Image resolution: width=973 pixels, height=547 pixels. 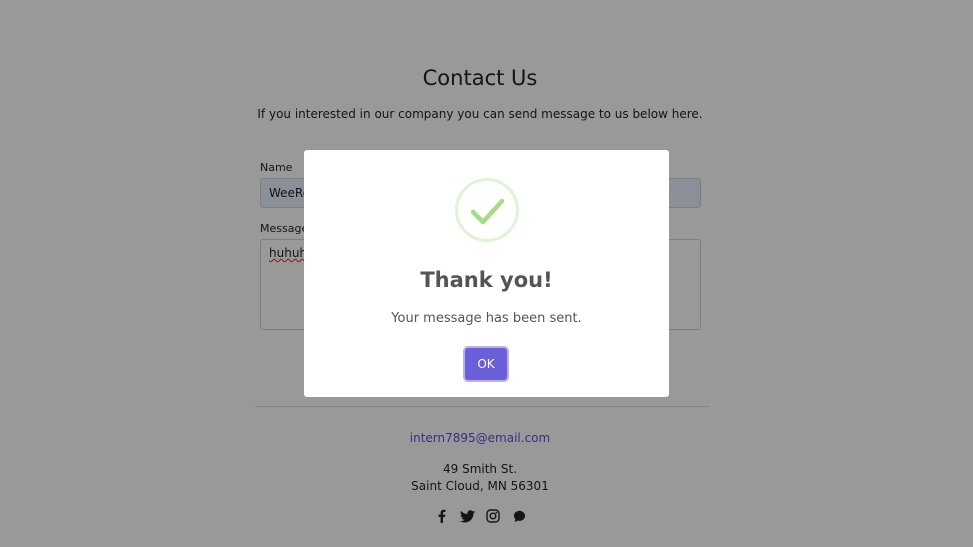 I want to click on ok-button: OK, so click(x=486, y=364).